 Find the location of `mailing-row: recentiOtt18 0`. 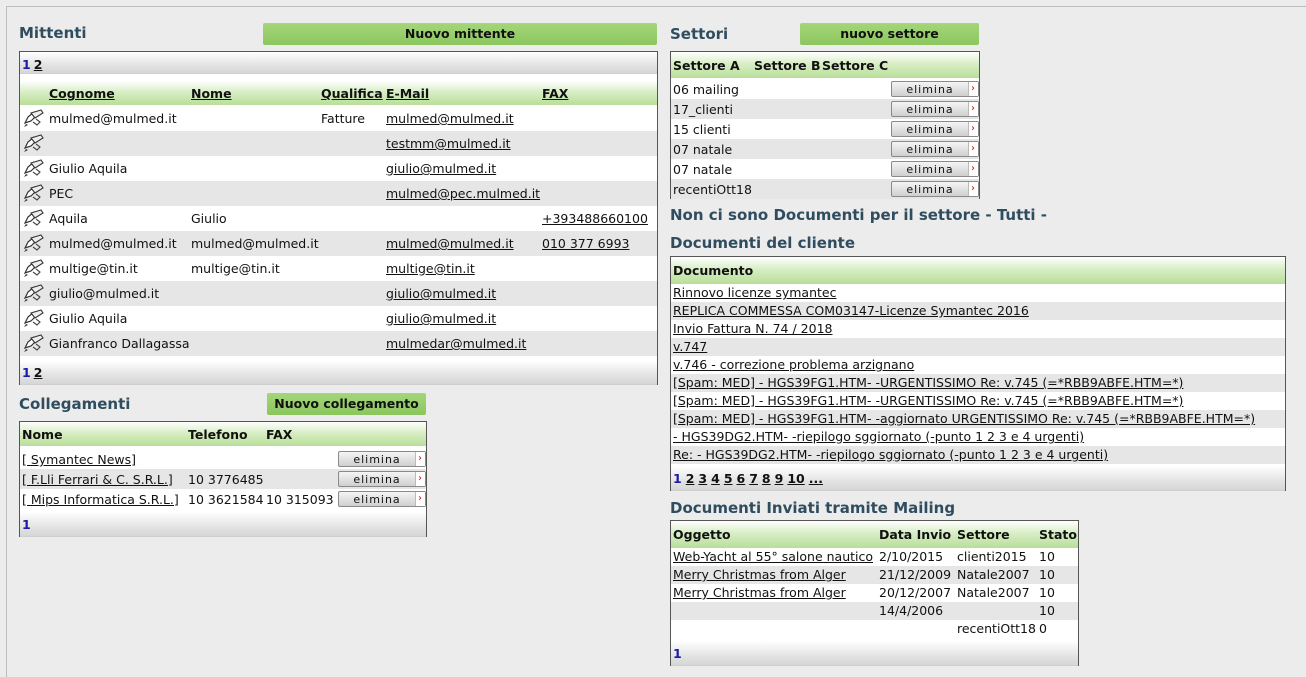

mailing-row: recentiOtt18 0 is located at coordinates (874, 629).